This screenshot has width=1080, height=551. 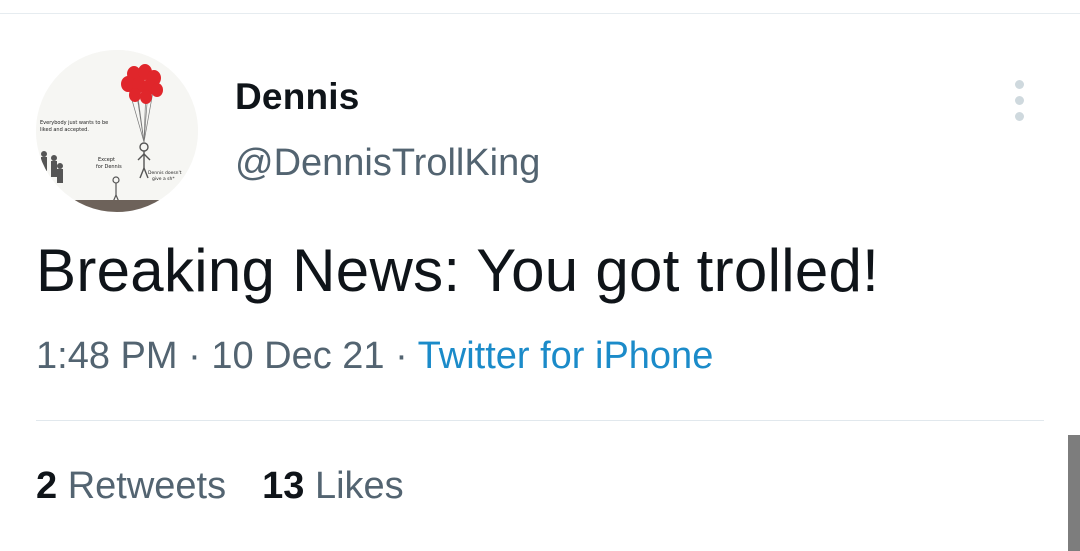 What do you see at coordinates (64, 130) in the screenshot?
I see `avatar-caption-2: liked and accepted.` at bounding box center [64, 130].